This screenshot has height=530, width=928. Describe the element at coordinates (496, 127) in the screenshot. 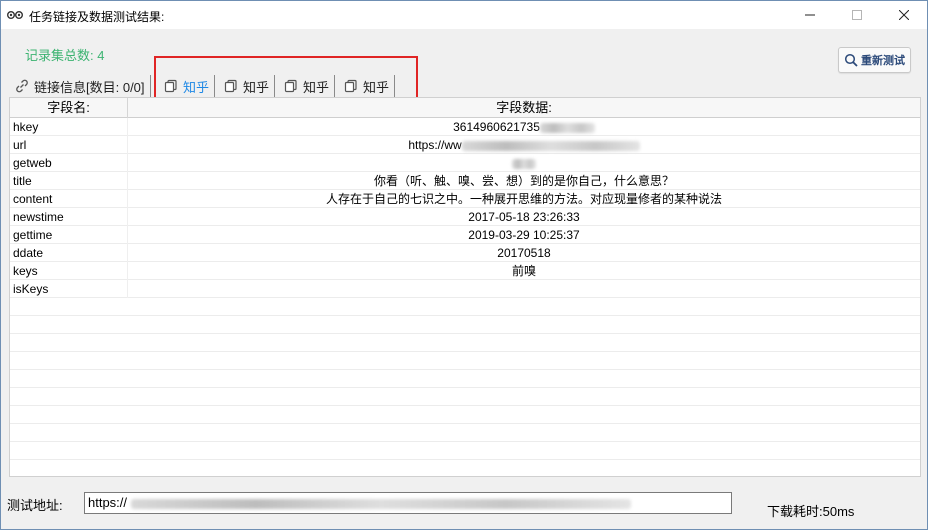

I see `field-value-text: 3614960621735` at that location.